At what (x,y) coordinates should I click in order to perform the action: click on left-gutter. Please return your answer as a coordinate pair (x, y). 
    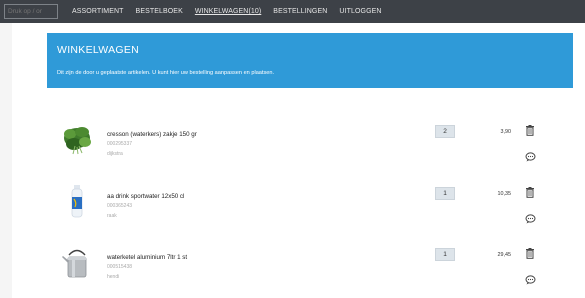
    Looking at the image, I should click on (6, 160).